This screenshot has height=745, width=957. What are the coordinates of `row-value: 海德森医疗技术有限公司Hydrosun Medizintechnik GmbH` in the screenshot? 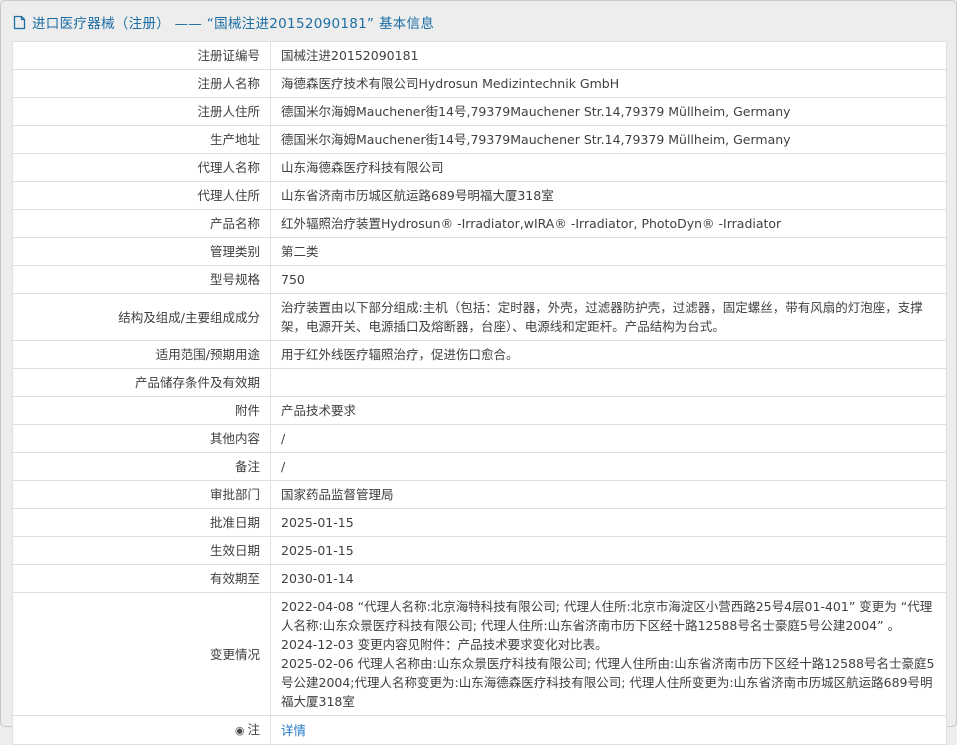 It's located at (608, 83).